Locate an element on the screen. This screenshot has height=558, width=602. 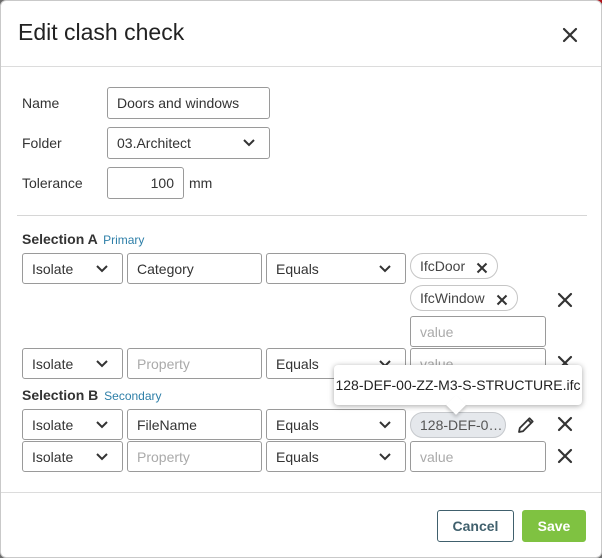
save-button: Save is located at coordinates (554, 526).